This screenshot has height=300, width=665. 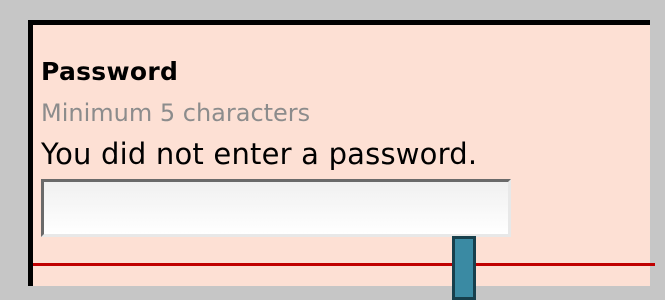 What do you see at coordinates (464, 268) in the screenshot?
I see `drag-handle` at bounding box center [464, 268].